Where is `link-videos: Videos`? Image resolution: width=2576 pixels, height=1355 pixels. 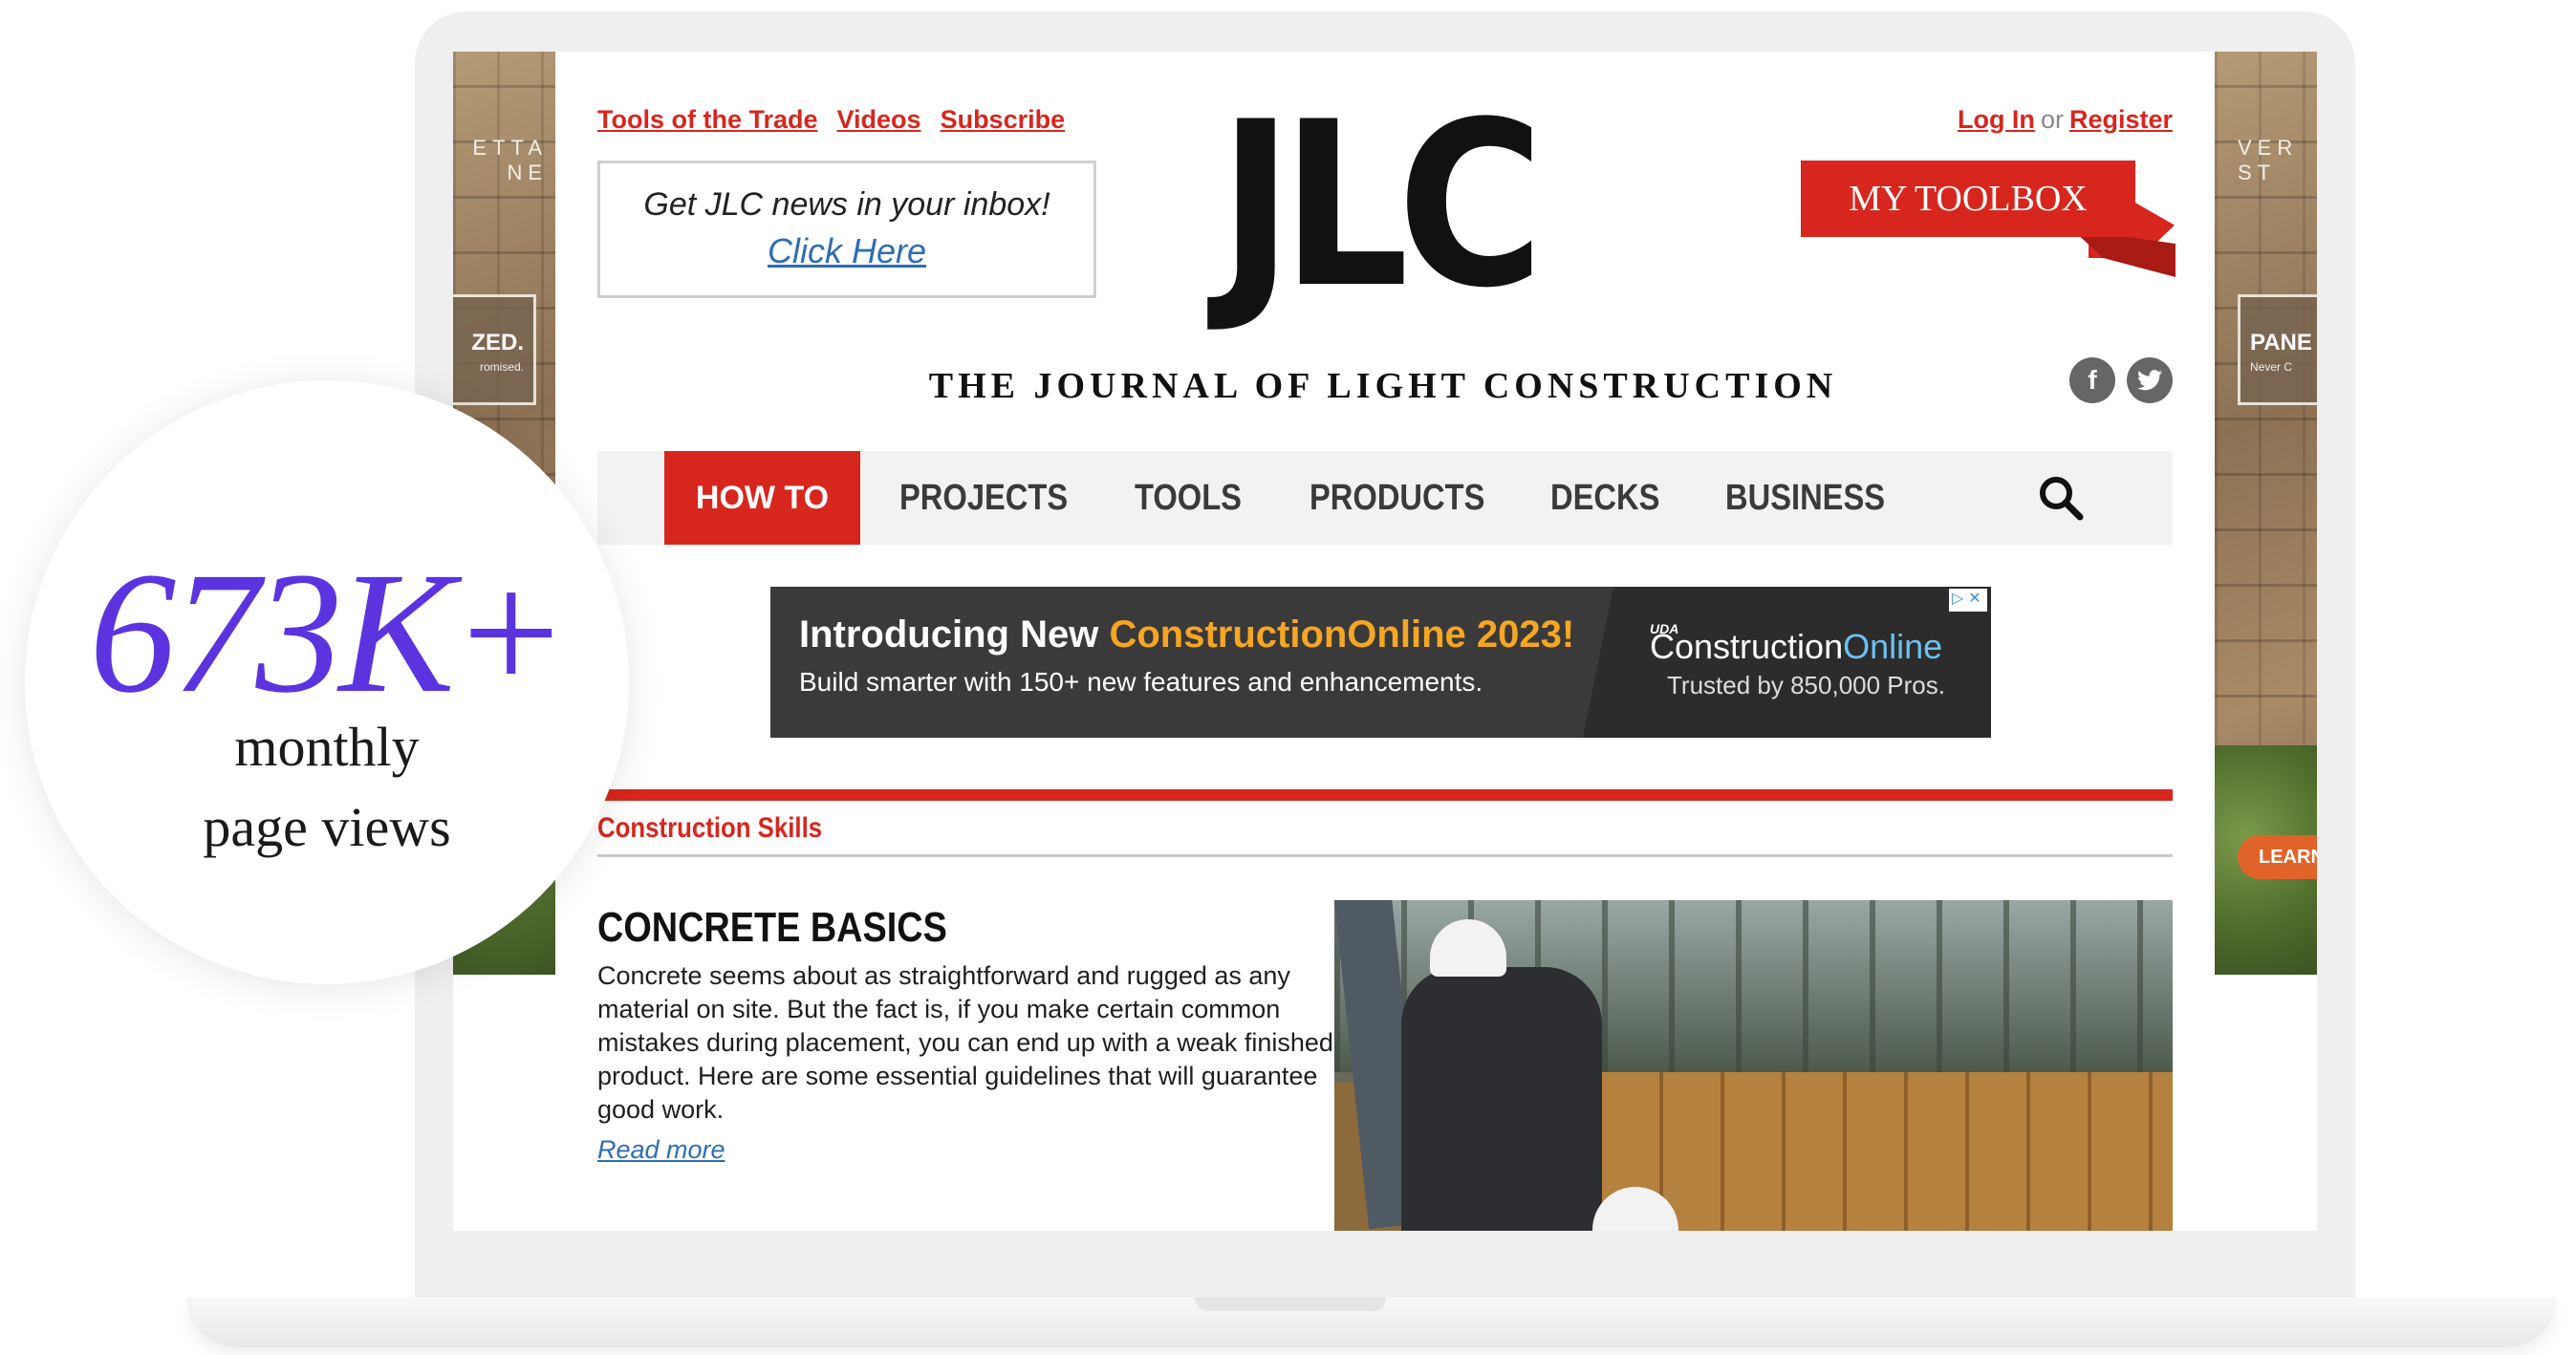
link-videos: Videos is located at coordinates (879, 119).